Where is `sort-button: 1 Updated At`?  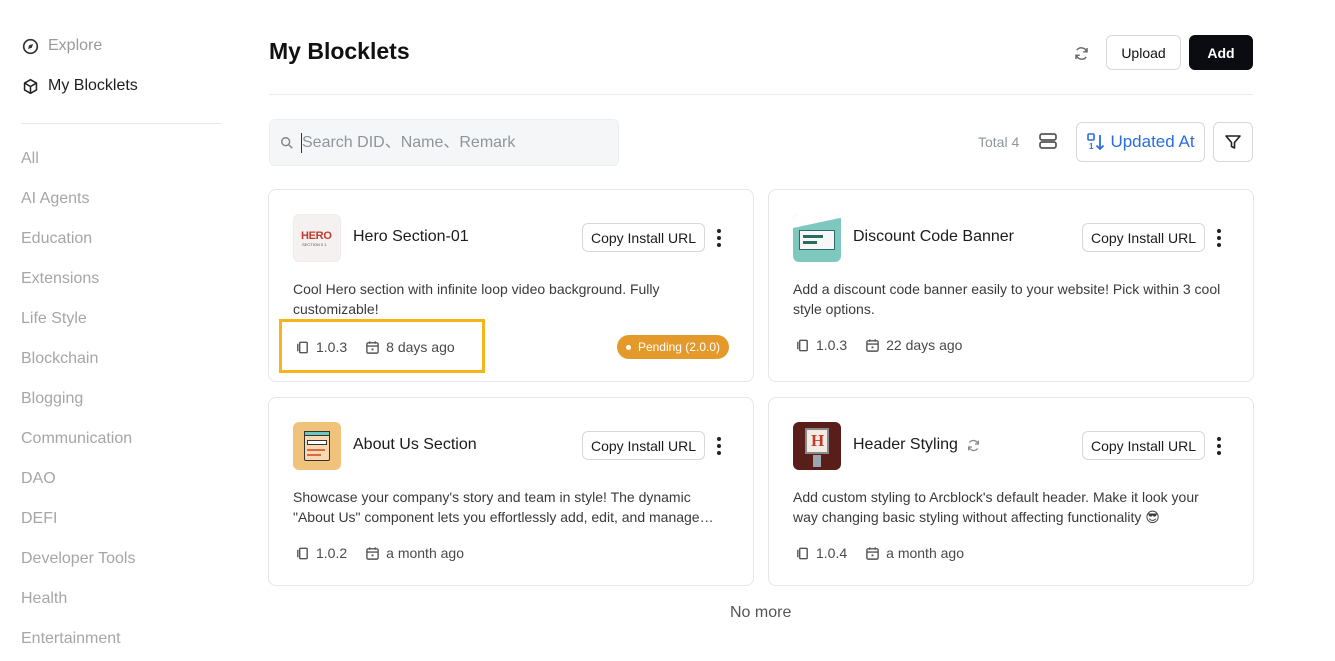
sort-button: 1 Updated At is located at coordinates (1140, 142).